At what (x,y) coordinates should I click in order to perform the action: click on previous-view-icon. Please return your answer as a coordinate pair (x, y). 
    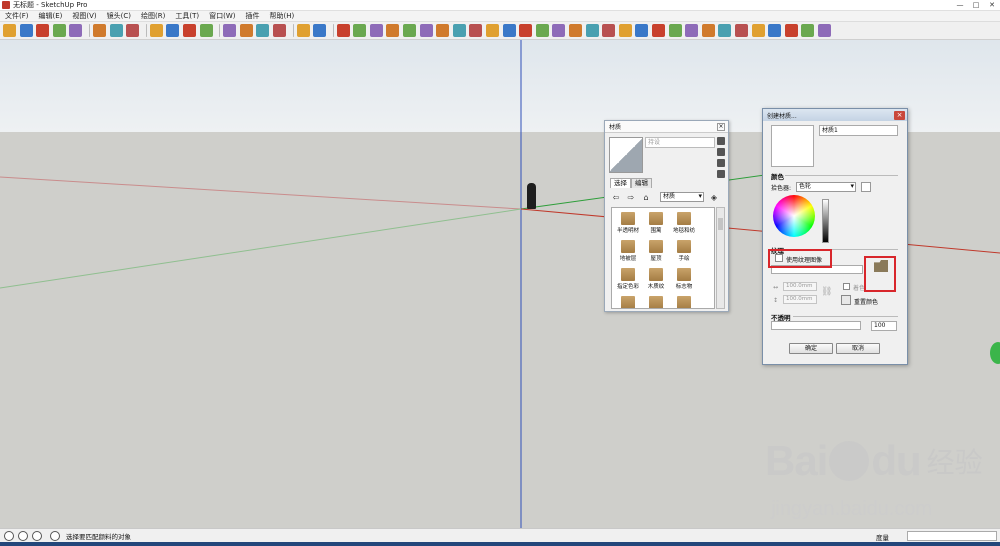
    Looking at the image, I should click on (303, 30).